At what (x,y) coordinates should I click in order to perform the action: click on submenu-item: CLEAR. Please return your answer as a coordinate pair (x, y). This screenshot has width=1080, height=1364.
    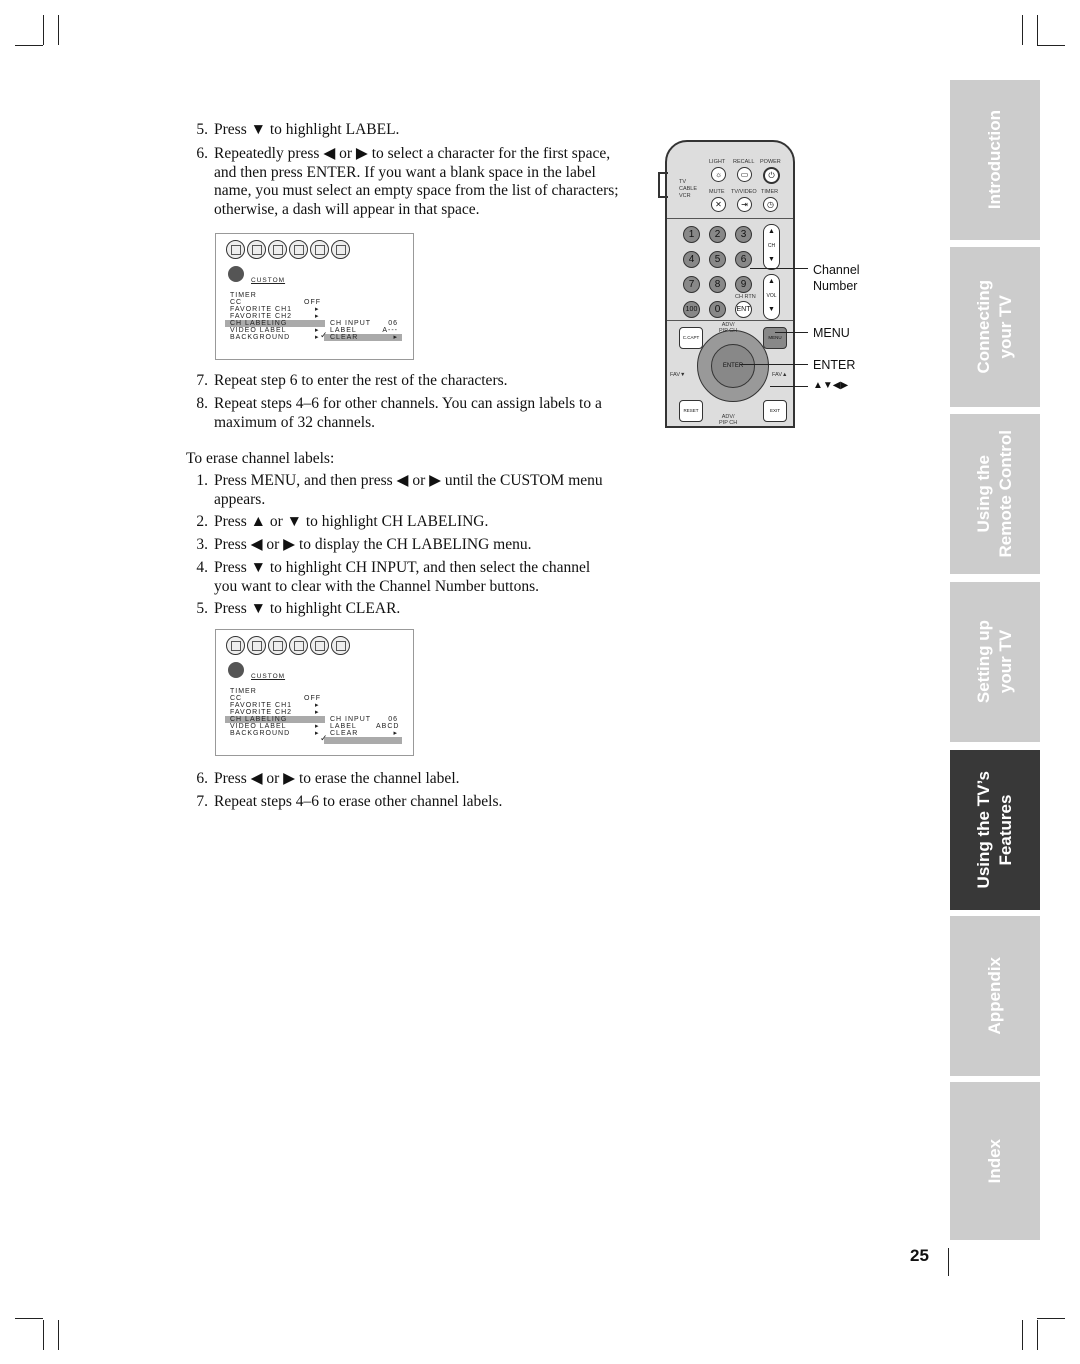
    Looking at the image, I should click on (344, 337).